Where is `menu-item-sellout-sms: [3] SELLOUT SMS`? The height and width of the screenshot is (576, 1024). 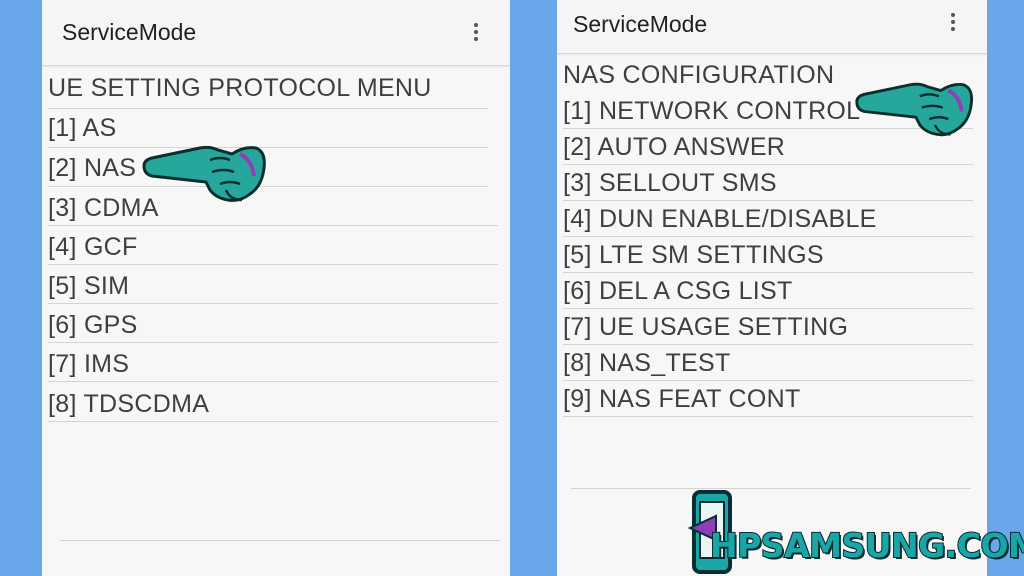 menu-item-sellout-sms: [3] SELLOUT SMS is located at coordinates (670, 183).